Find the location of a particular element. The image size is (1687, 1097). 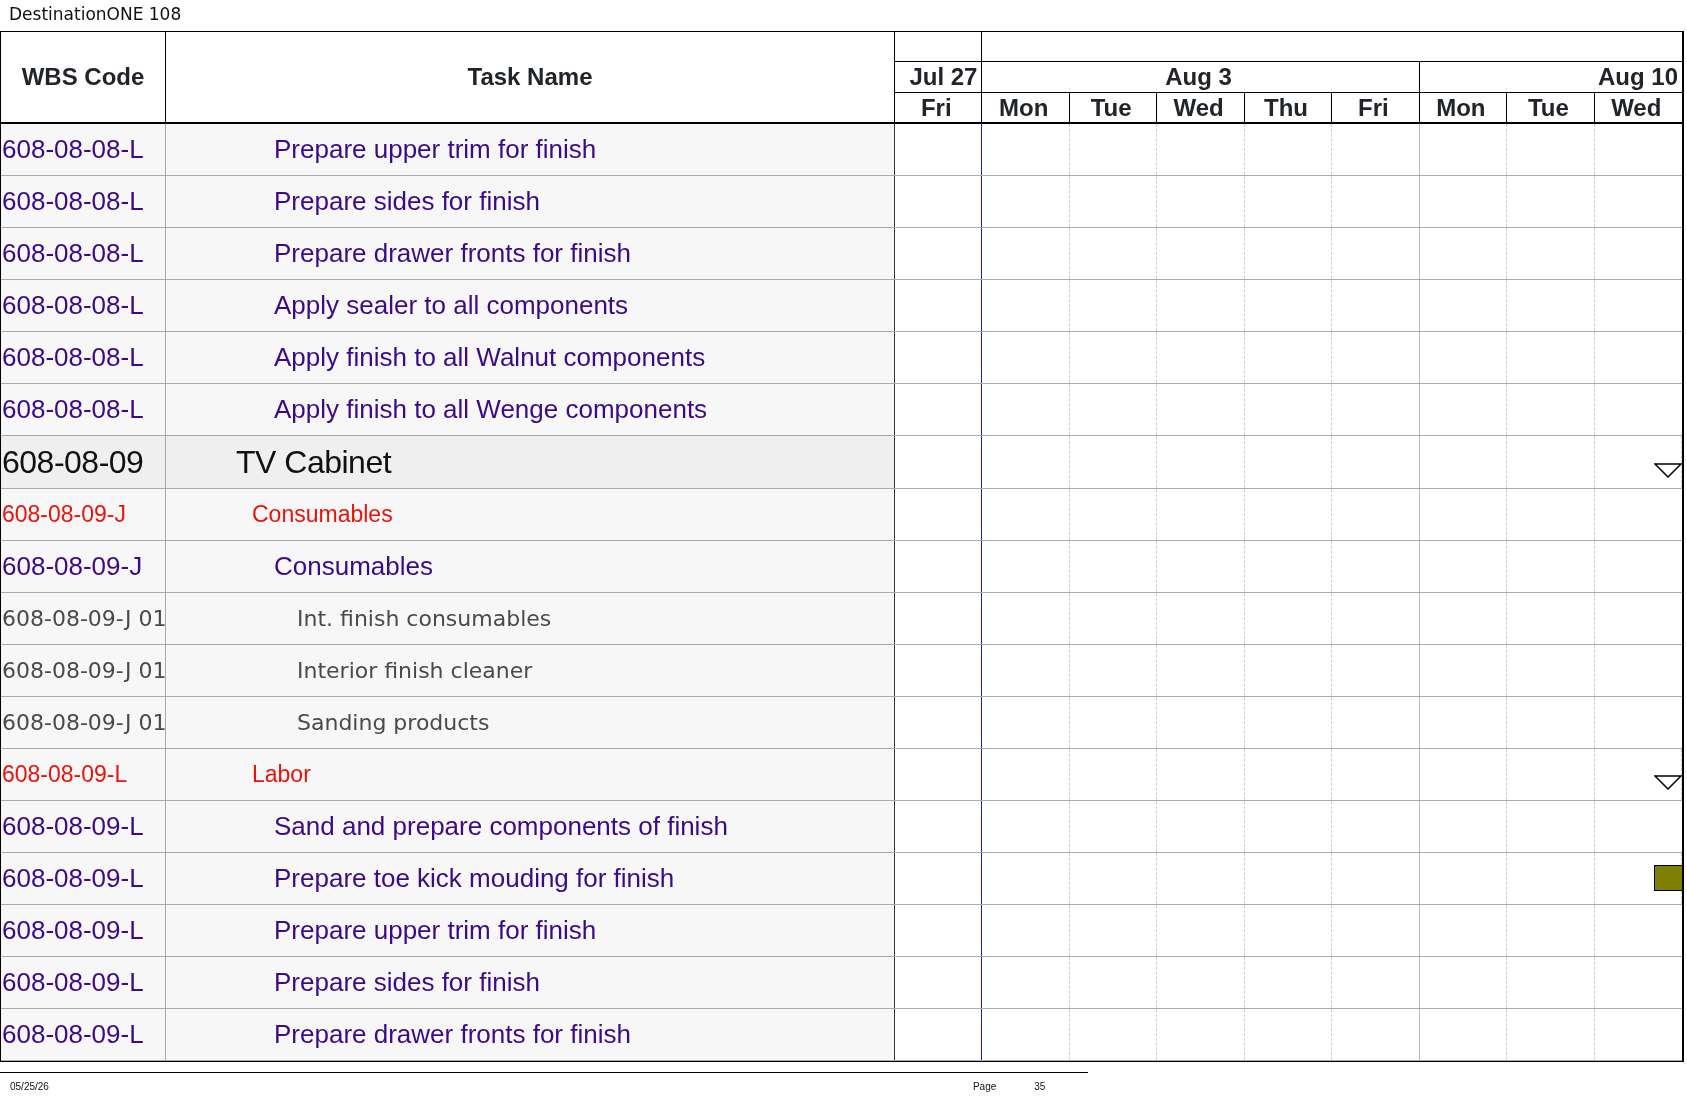

task-name: Labor is located at coordinates (281, 775).